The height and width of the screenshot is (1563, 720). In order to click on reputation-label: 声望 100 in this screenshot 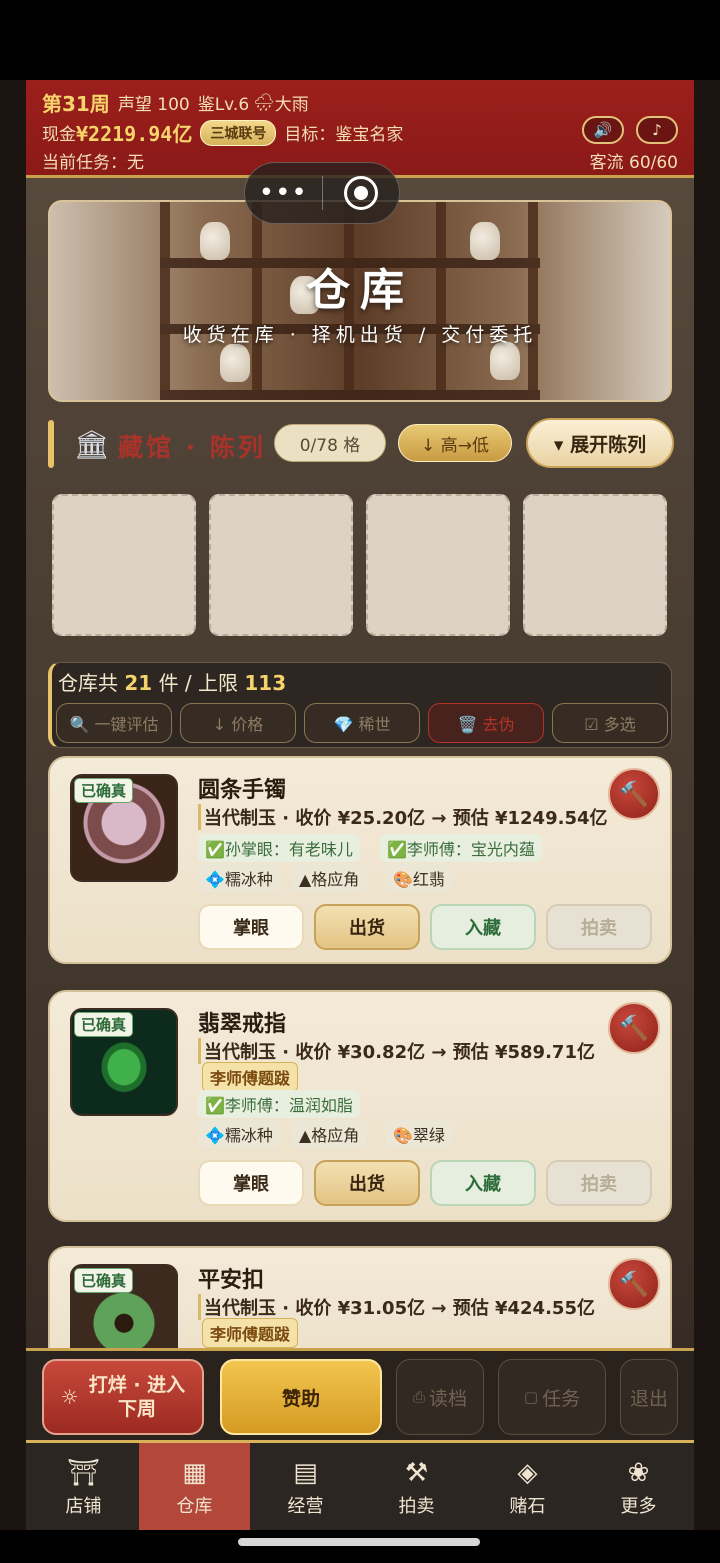, I will do `click(153, 105)`.